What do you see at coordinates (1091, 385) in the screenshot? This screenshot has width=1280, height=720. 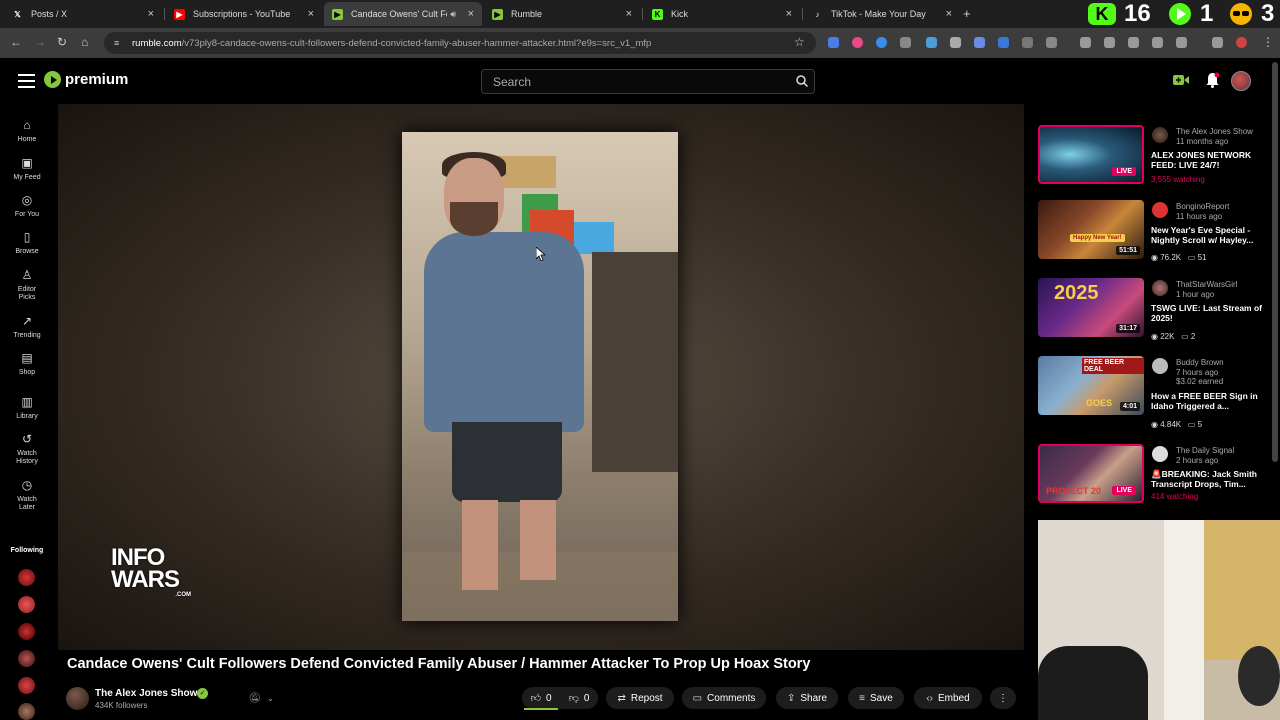 I see `video-thumbnail: FREE BEER DEAL GOES 4:01` at bounding box center [1091, 385].